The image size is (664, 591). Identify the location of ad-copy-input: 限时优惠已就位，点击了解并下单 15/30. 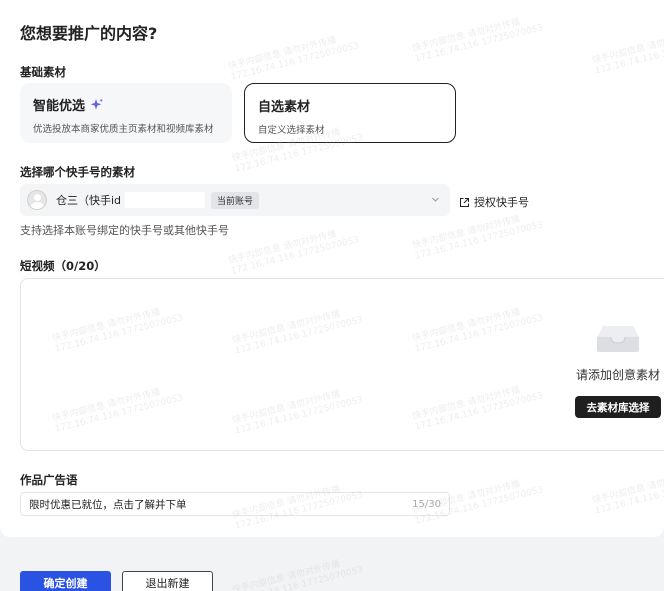
(235, 504).